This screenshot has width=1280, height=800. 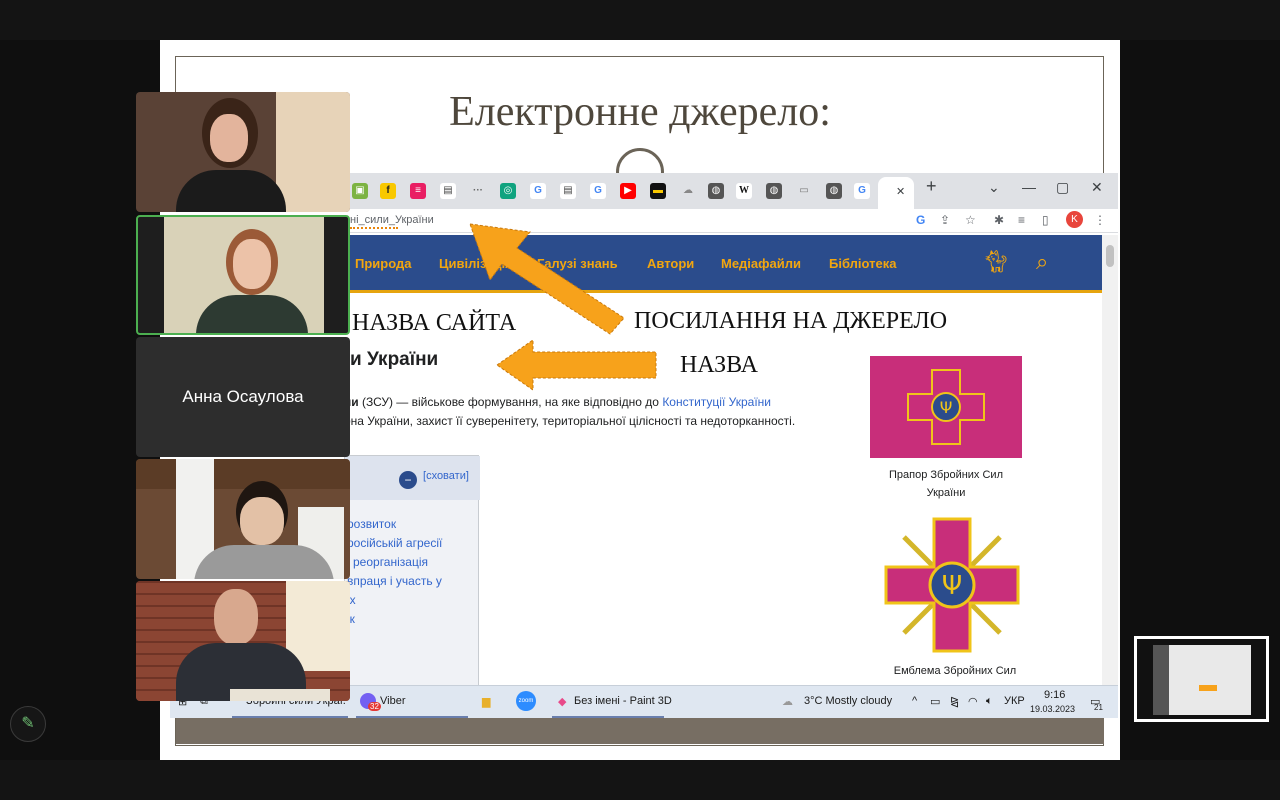 I want to click on participant-name: Анна Осаулова, so click(x=243, y=396).